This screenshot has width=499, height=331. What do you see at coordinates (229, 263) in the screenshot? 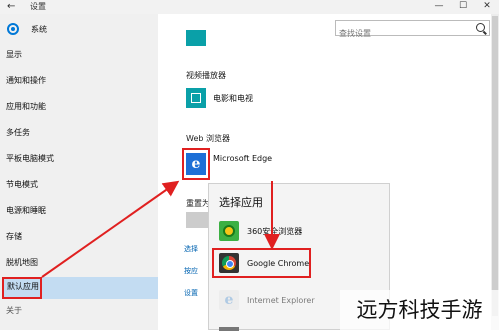
I see `chrome-icon` at bounding box center [229, 263].